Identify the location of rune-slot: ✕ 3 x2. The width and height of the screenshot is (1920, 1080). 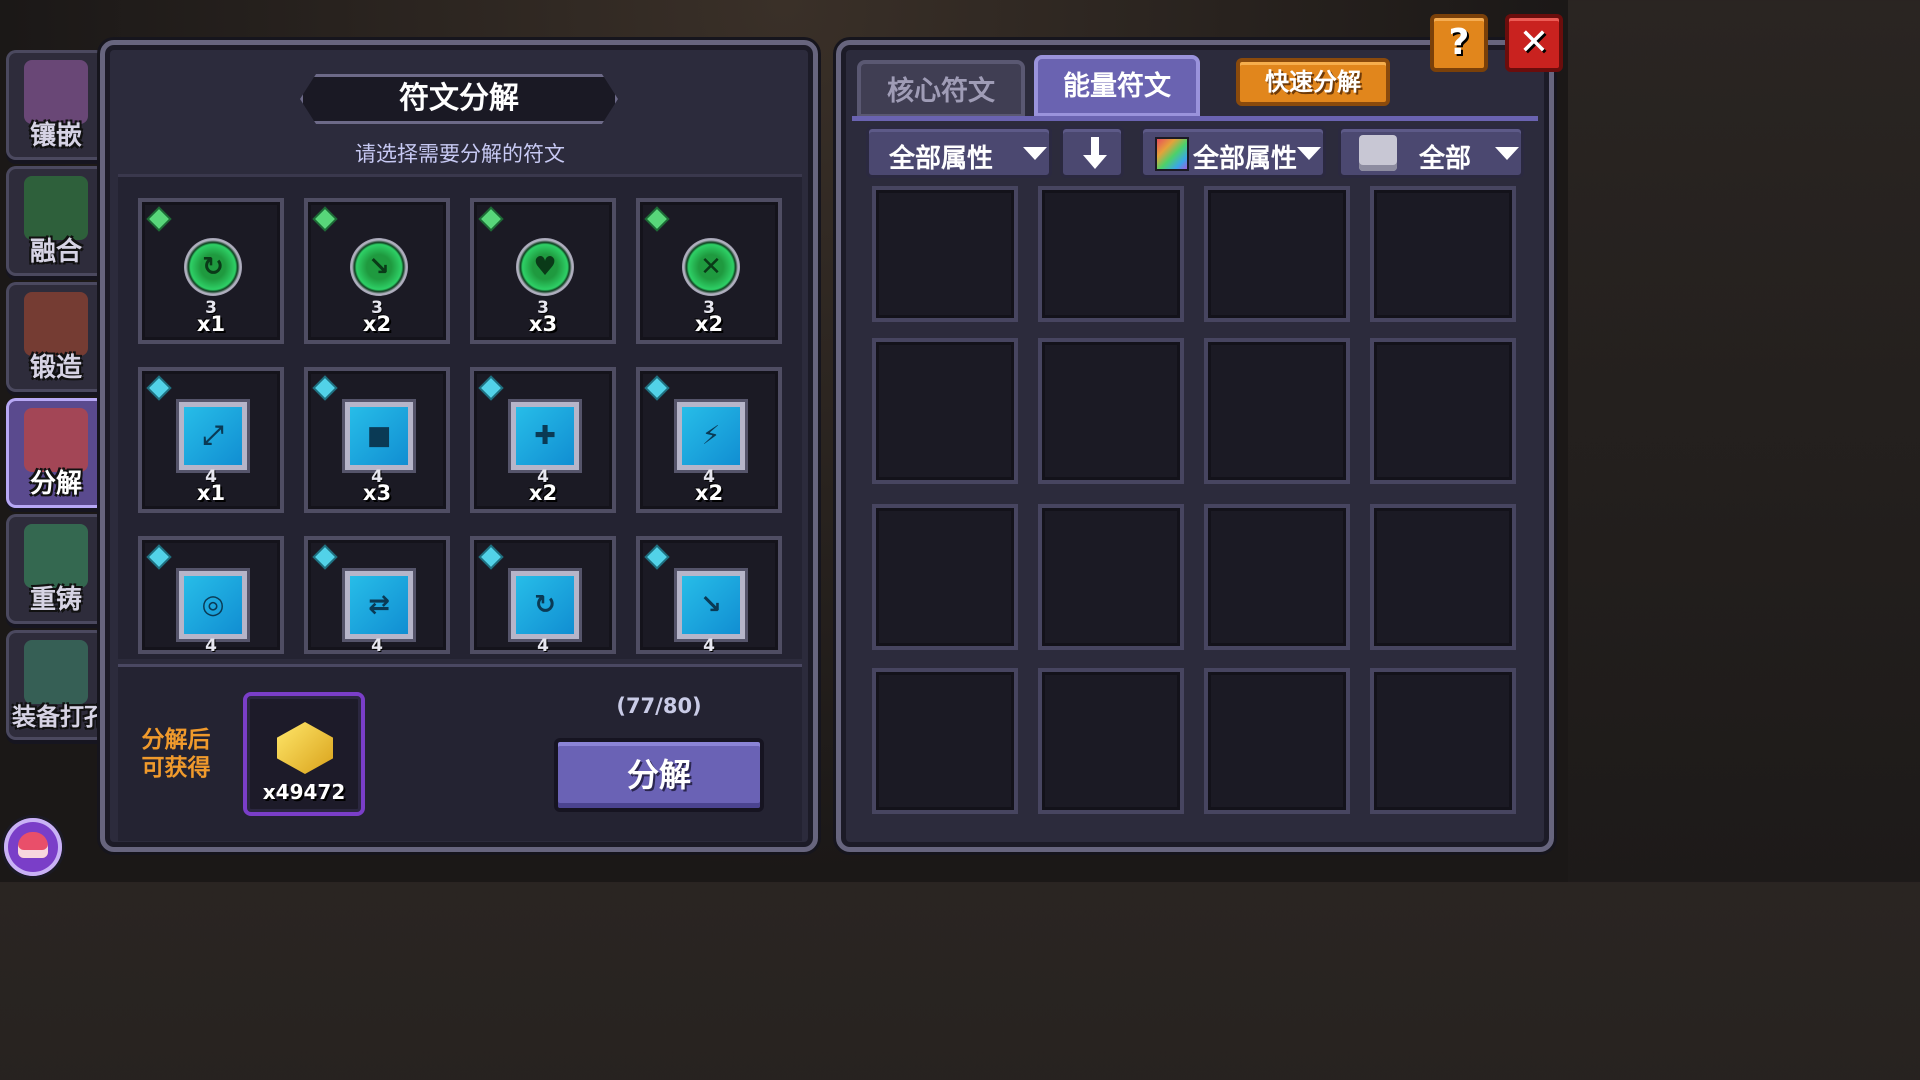
(709, 271).